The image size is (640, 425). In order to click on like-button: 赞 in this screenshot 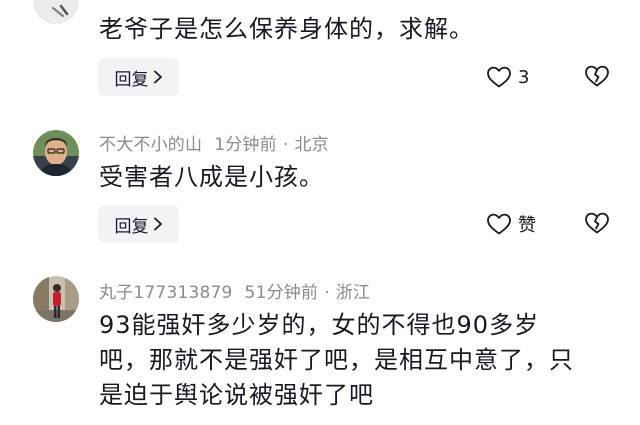, I will do `click(511, 224)`.